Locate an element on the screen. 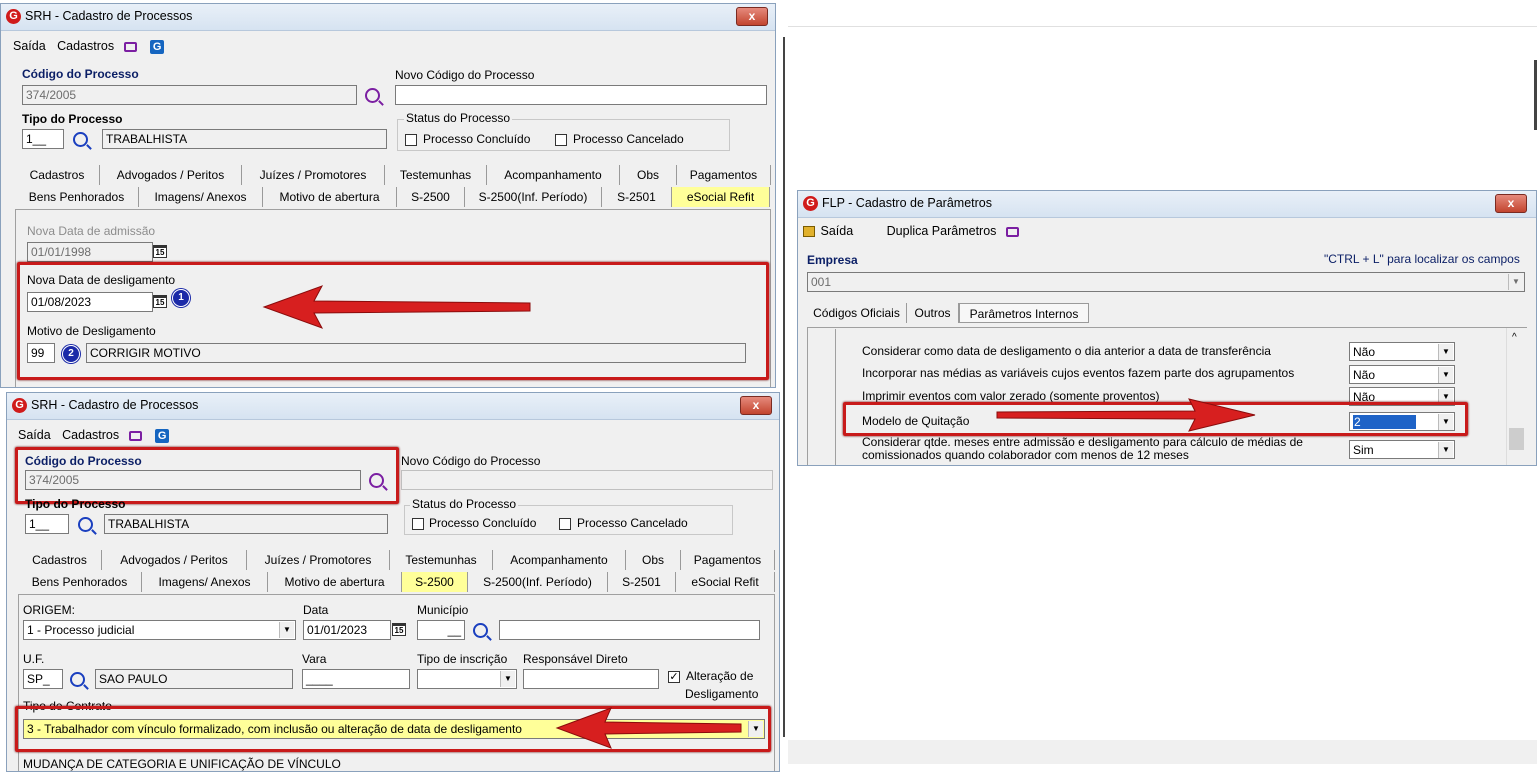 The image size is (1537, 772). background-window-edge is located at coordinates (784, 387).